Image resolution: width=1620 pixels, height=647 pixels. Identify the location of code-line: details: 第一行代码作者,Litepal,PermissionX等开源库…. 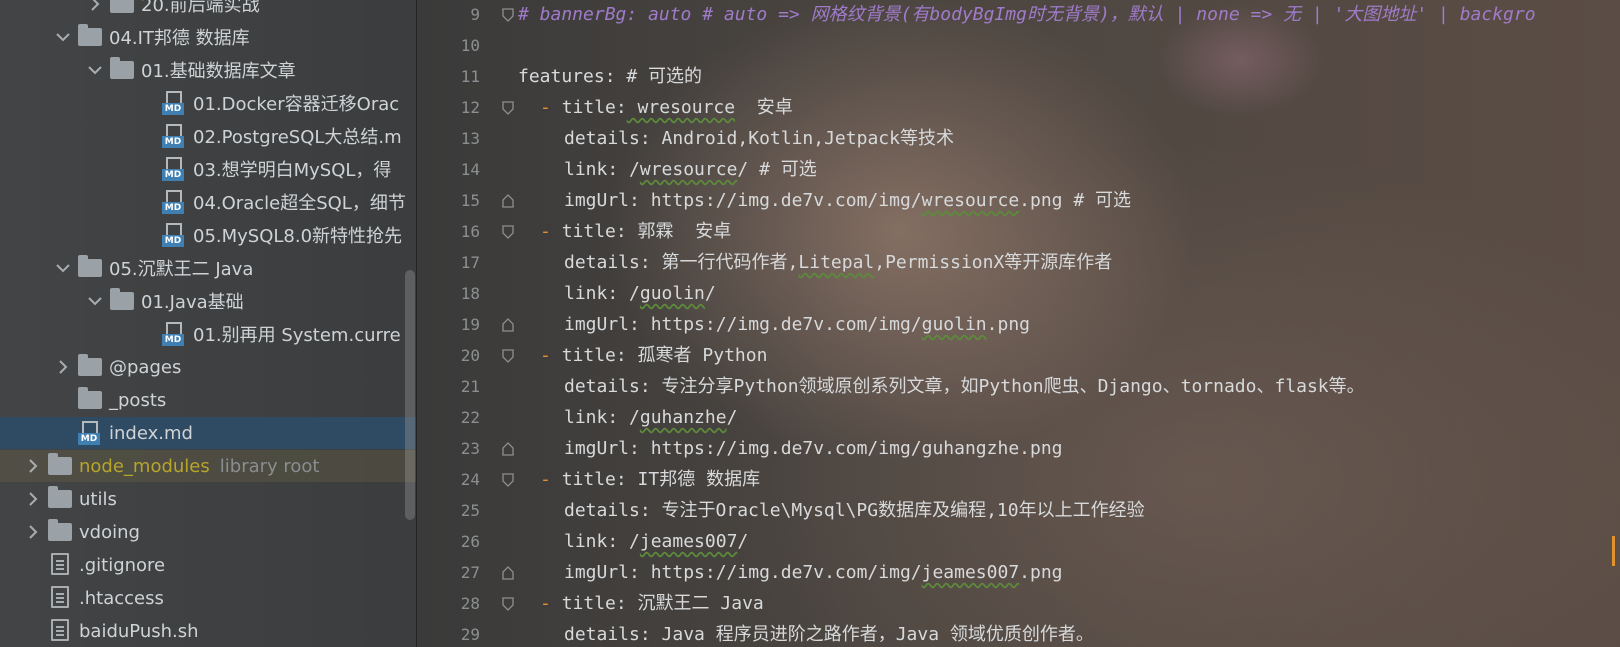
(838, 262).